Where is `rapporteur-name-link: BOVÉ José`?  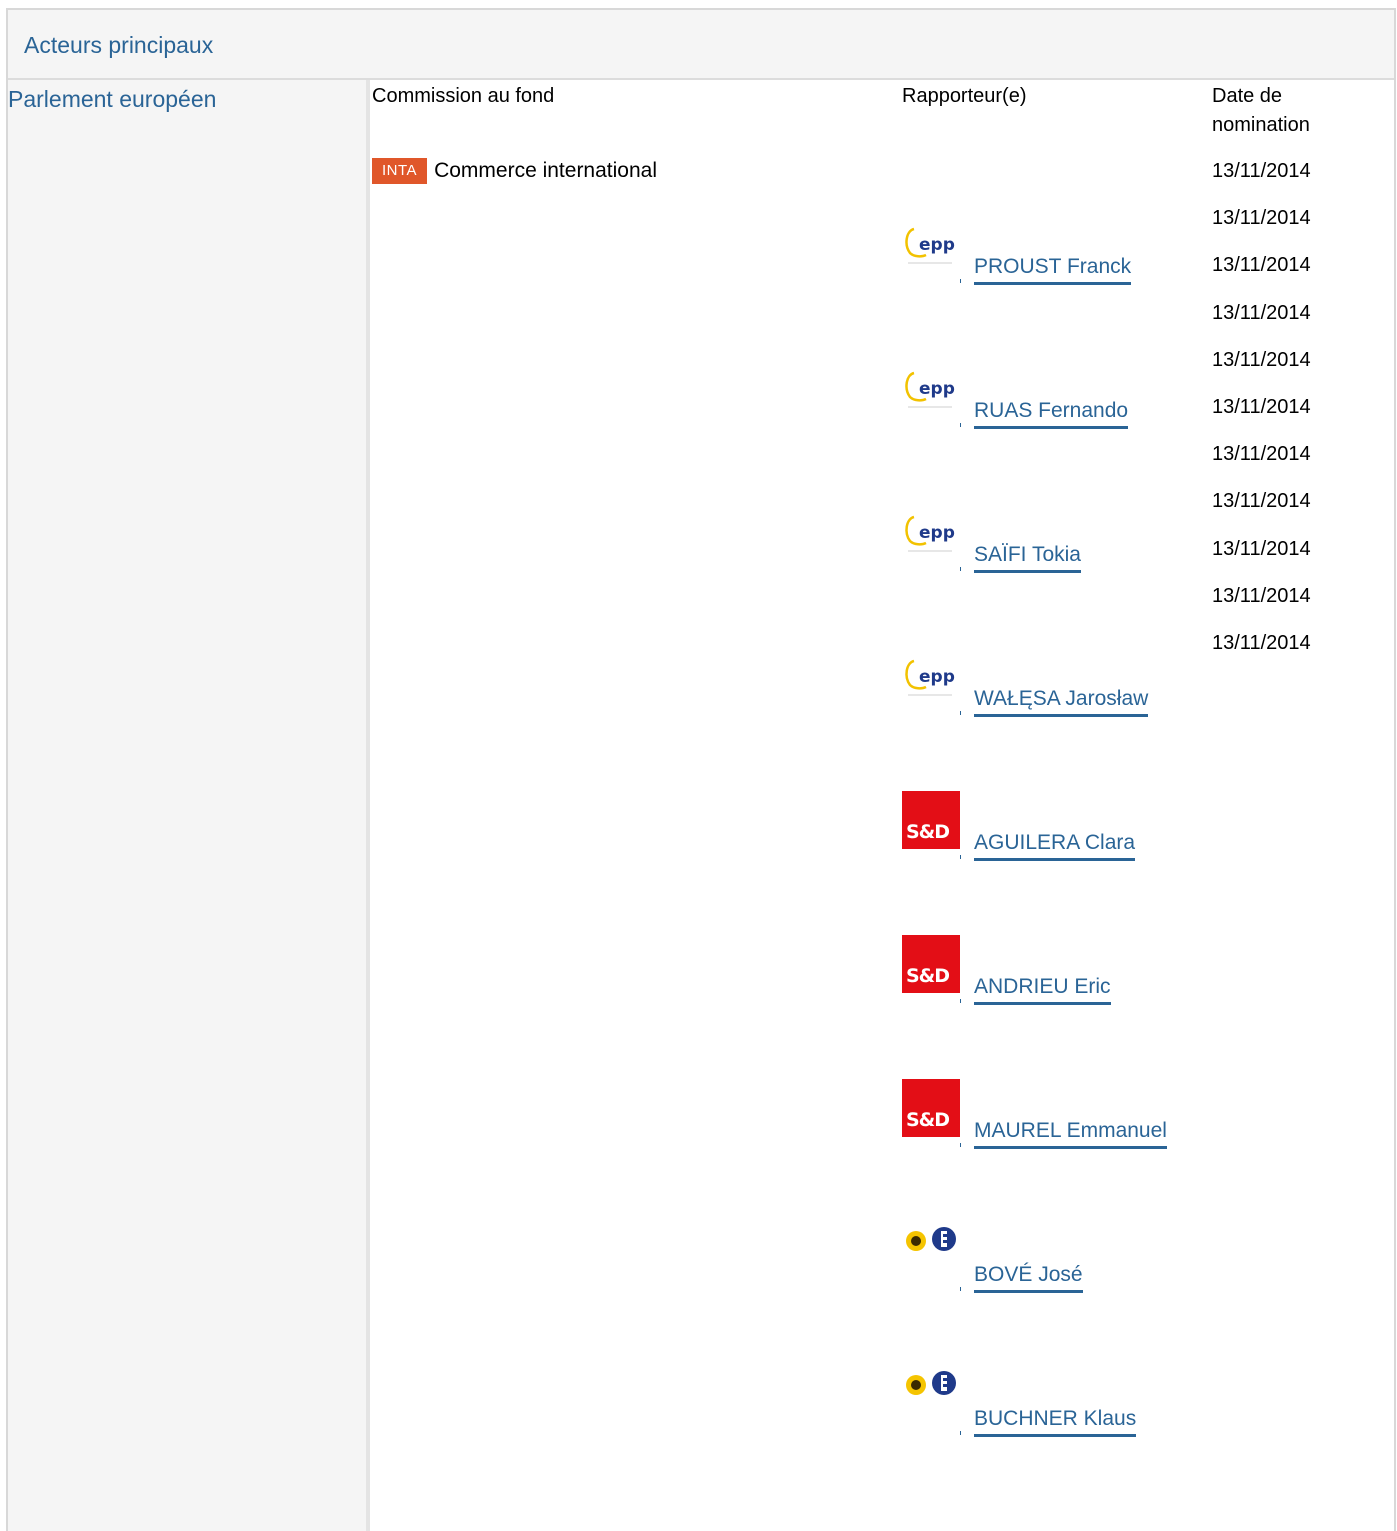 rapporteur-name-link: BOVÉ José is located at coordinates (1028, 1278).